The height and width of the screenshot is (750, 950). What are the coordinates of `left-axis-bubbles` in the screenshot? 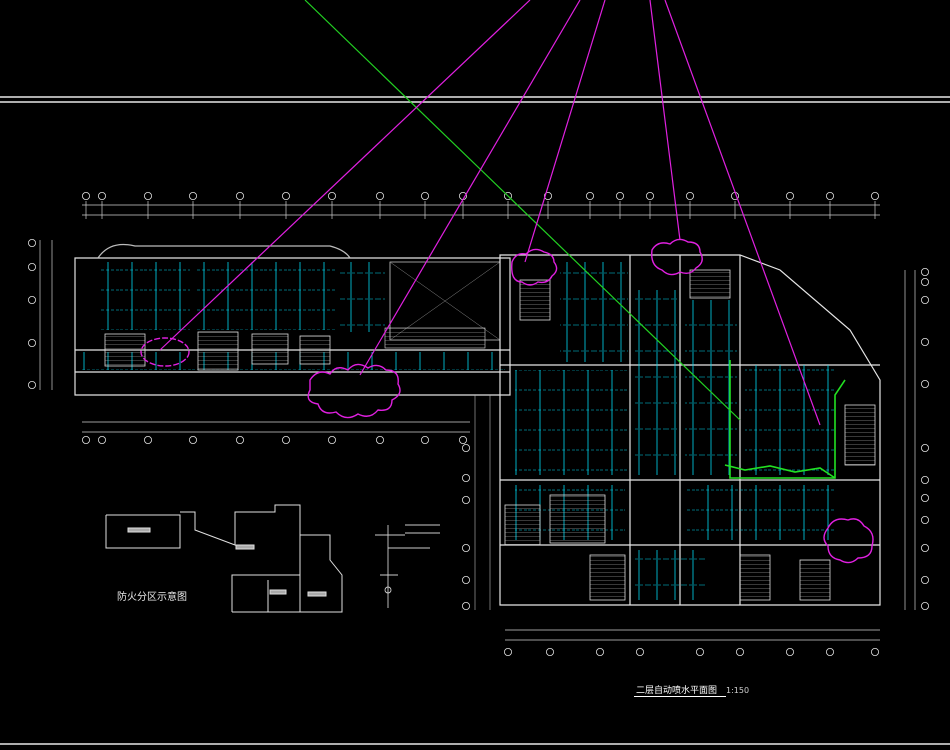 It's located at (31, 313).